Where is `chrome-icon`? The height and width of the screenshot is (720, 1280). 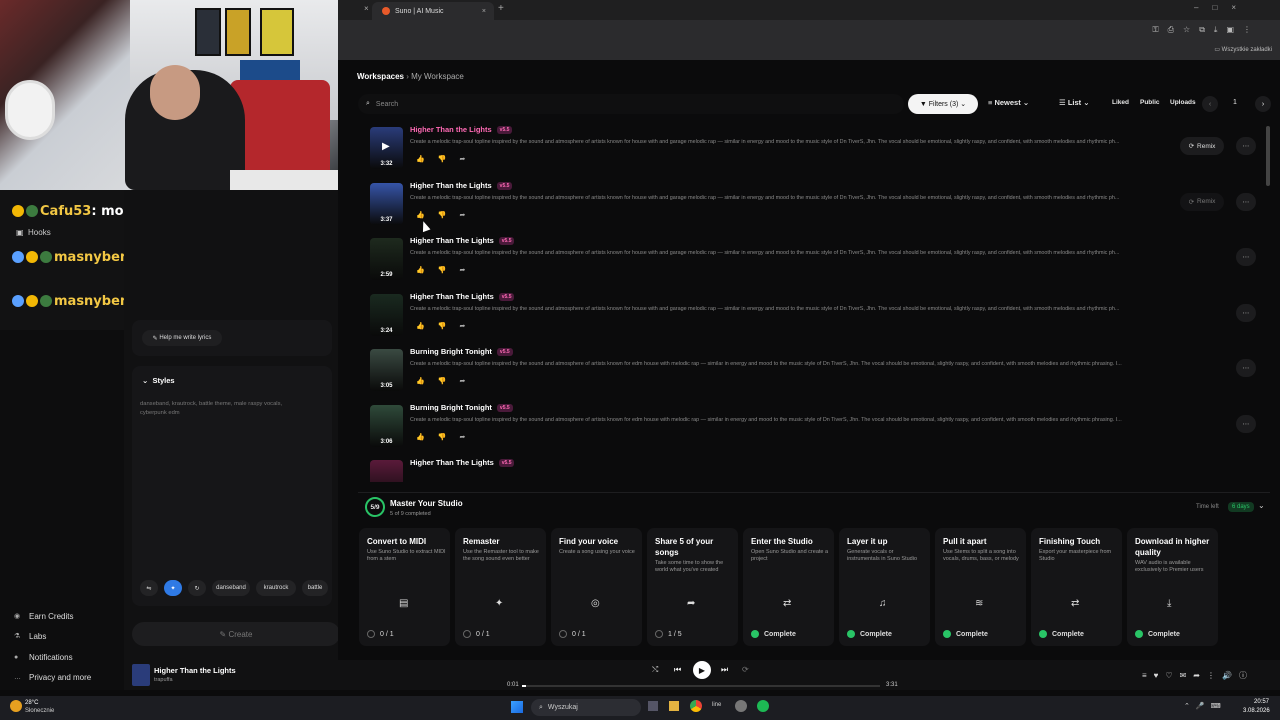 chrome-icon is located at coordinates (696, 706).